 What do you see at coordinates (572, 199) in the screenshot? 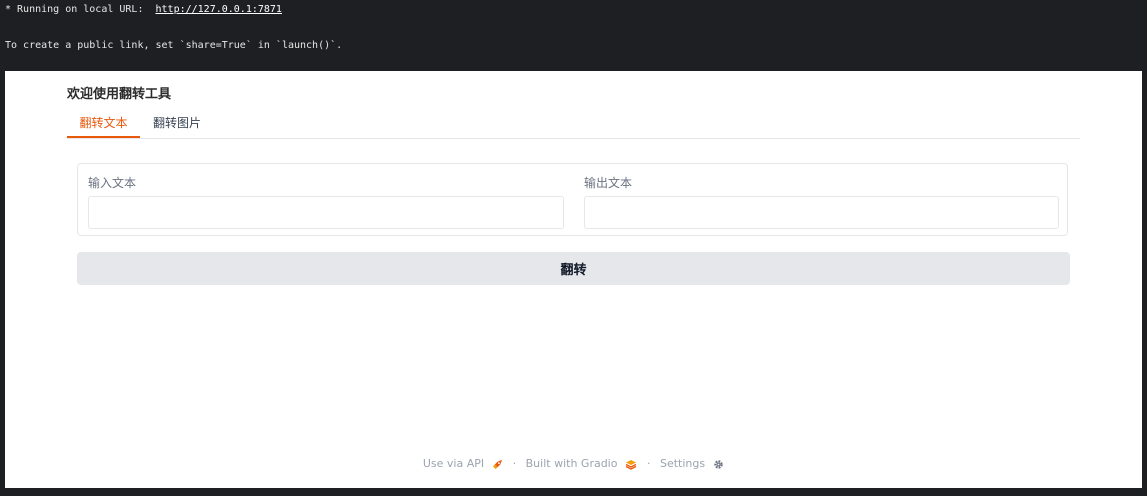
I see `io-panel: 输入文本 输出文本` at bounding box center [572, 199].